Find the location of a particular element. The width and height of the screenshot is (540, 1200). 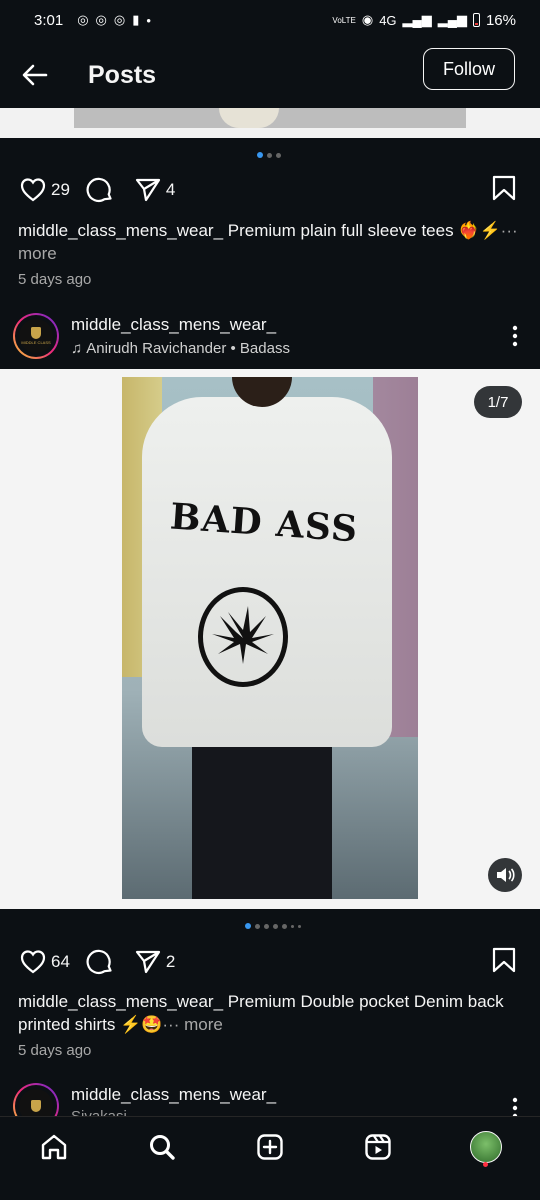

home-icon is located at coordinates (54, 1147).